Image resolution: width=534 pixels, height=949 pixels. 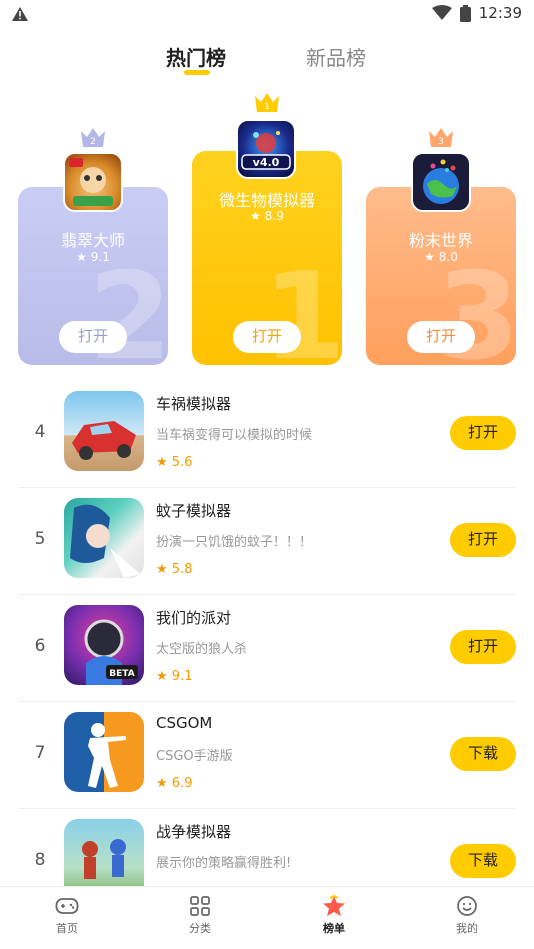 I want to click on svg-text: 2, so click(x=93, y=142).